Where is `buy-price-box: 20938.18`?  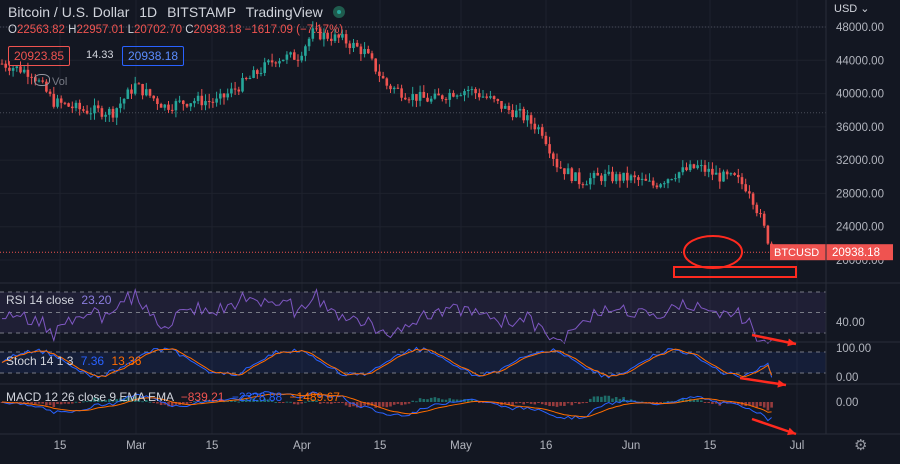
buy-price-box: 20938.18 is located at coordinates (153, 56).